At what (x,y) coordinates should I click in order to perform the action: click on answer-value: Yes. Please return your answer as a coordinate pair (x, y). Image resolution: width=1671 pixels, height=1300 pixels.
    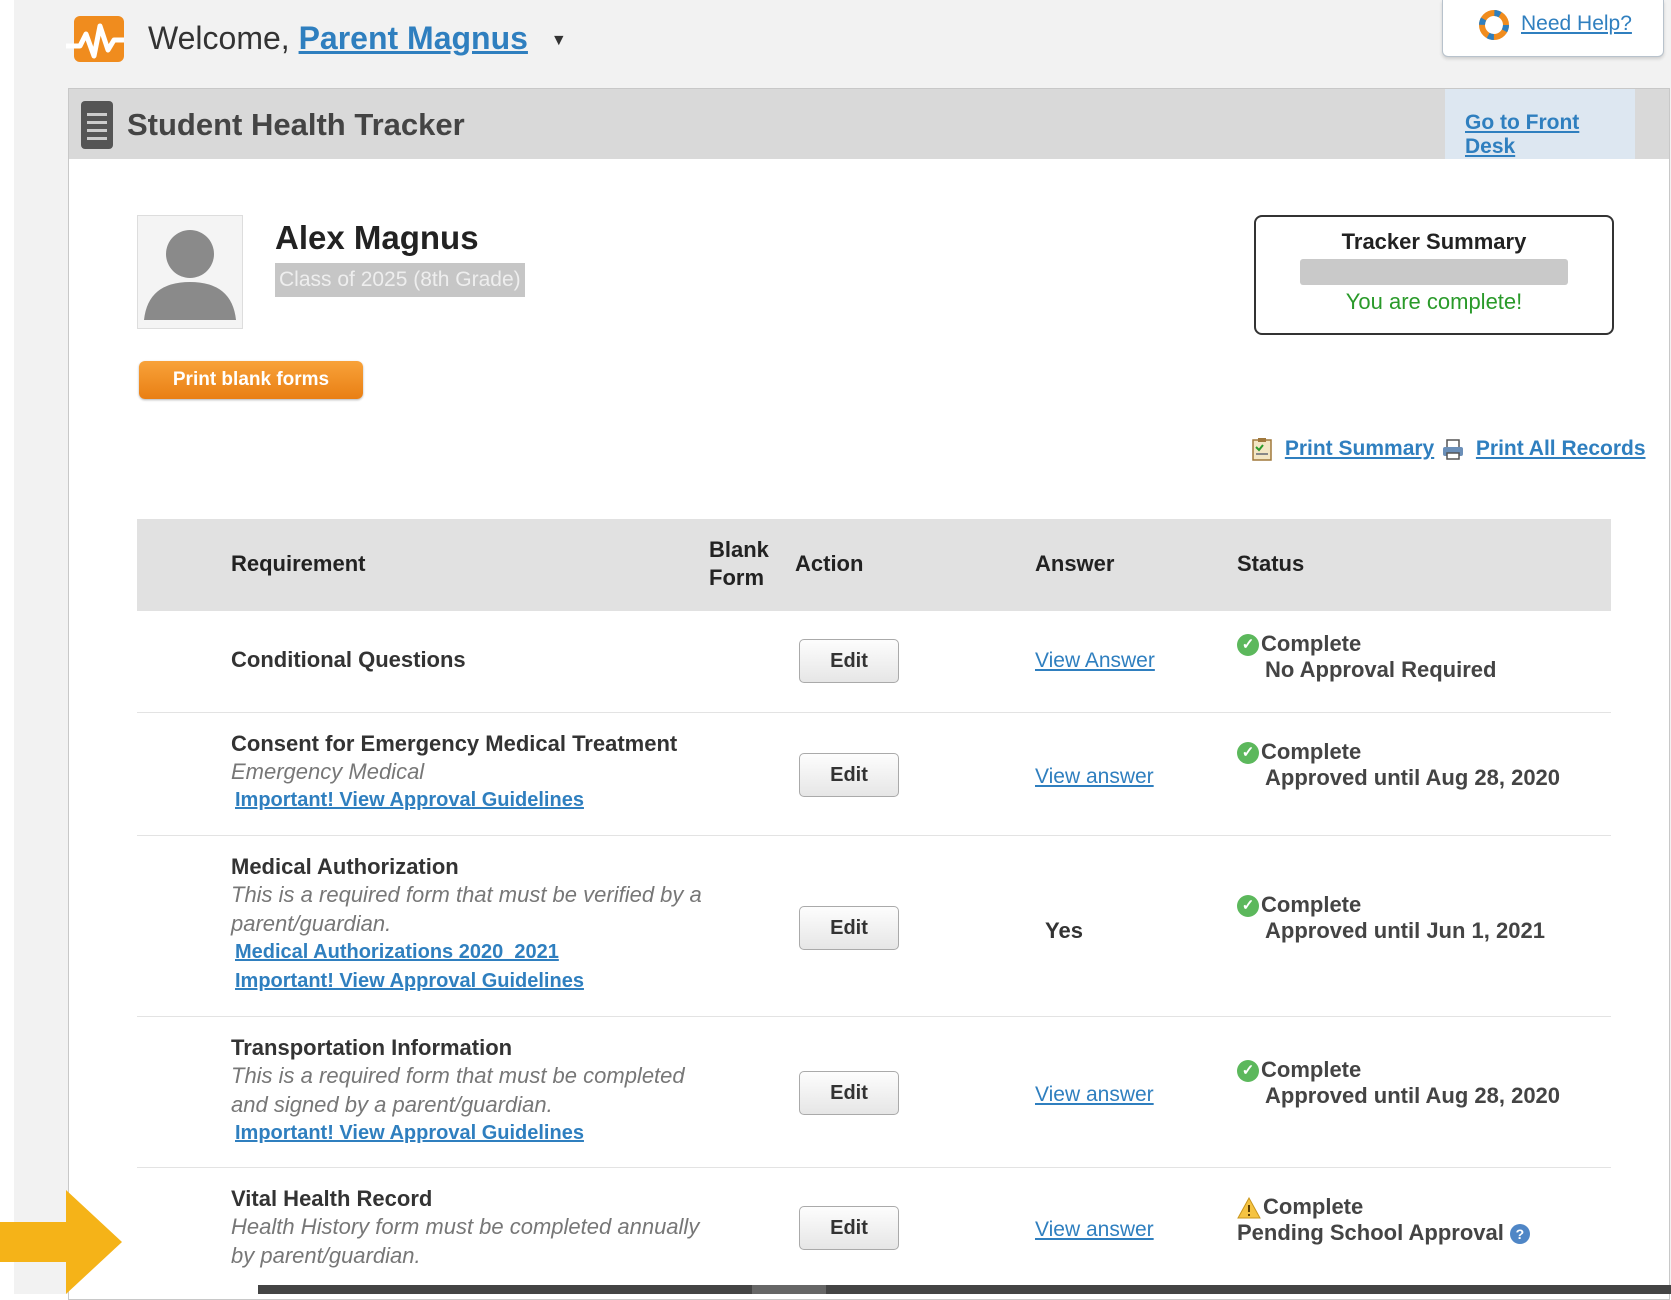
    Looking at the image, I should click on (1064, 930).